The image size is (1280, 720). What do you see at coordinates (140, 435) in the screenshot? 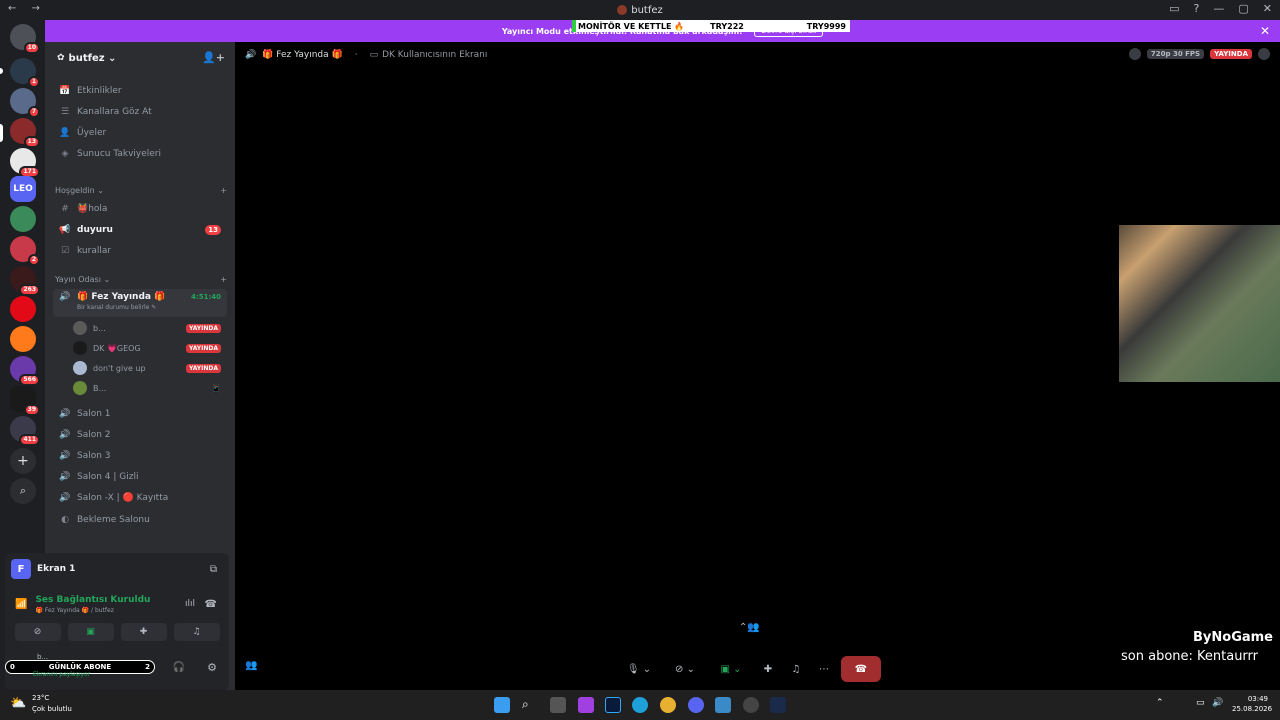
I see `voice-channel-salon-2: 🔊 Salon 2` at bounding box center [140, 435].